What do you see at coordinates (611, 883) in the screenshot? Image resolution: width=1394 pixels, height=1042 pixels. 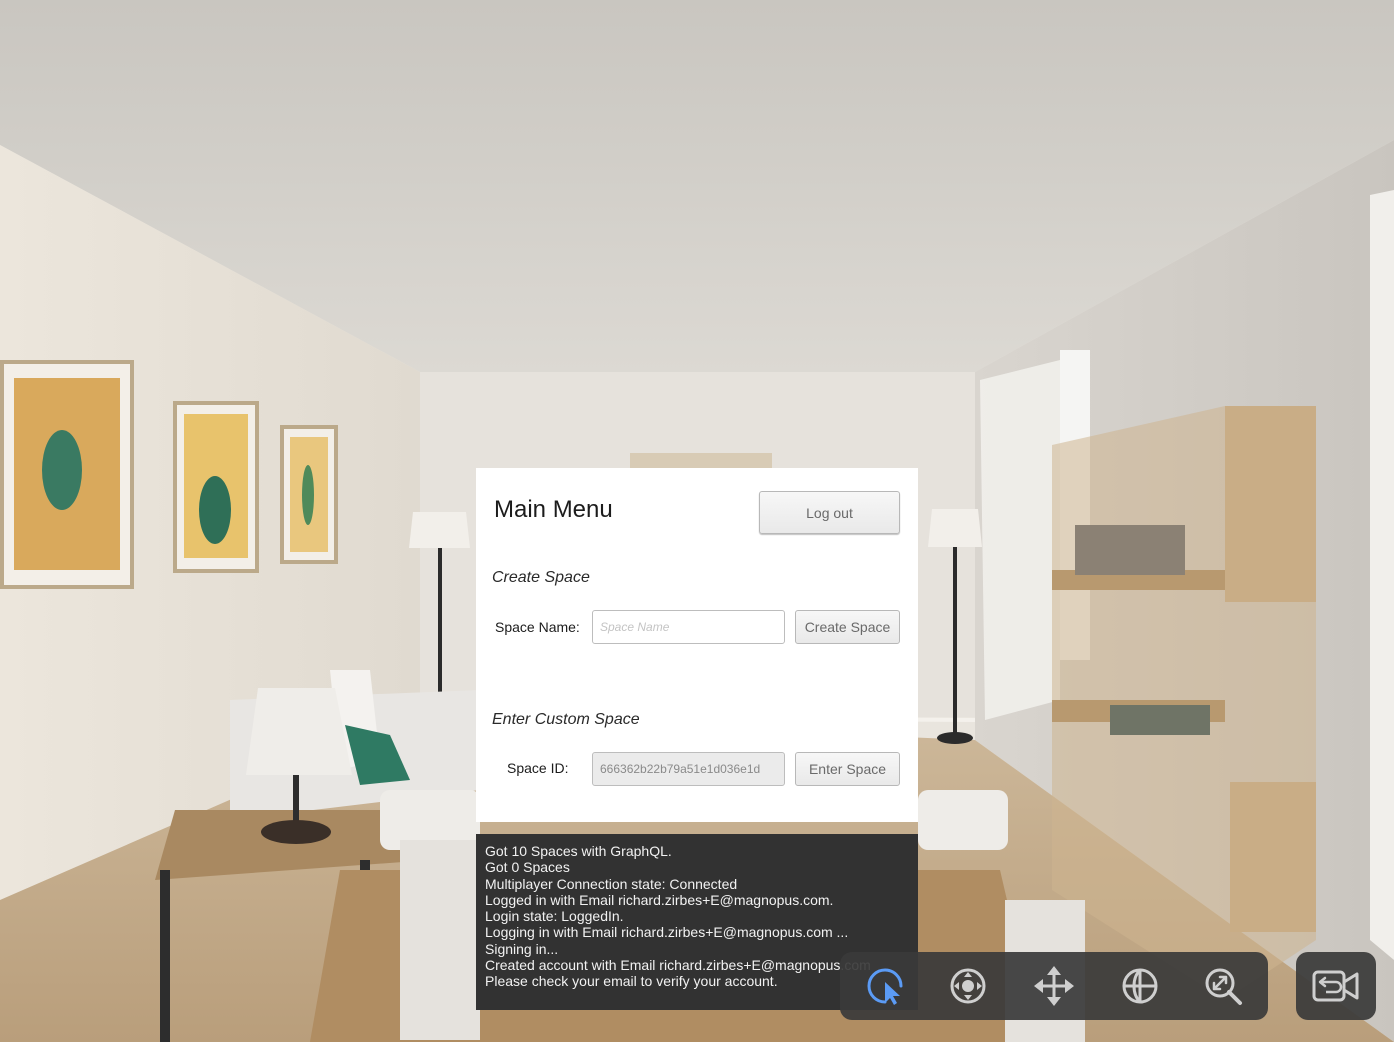 I see `log-line: Multiplayer Connection state: Connected` at bounding box center [611, 883].